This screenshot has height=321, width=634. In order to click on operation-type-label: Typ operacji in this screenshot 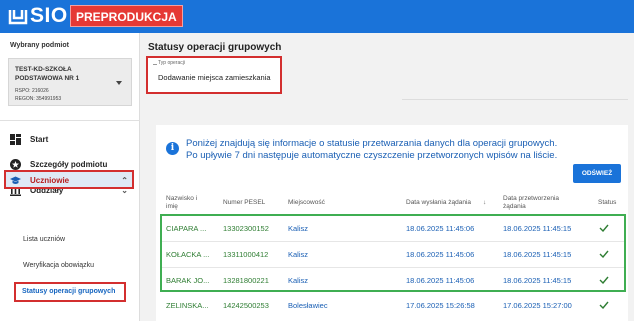, I will do `click(171, 63)`.